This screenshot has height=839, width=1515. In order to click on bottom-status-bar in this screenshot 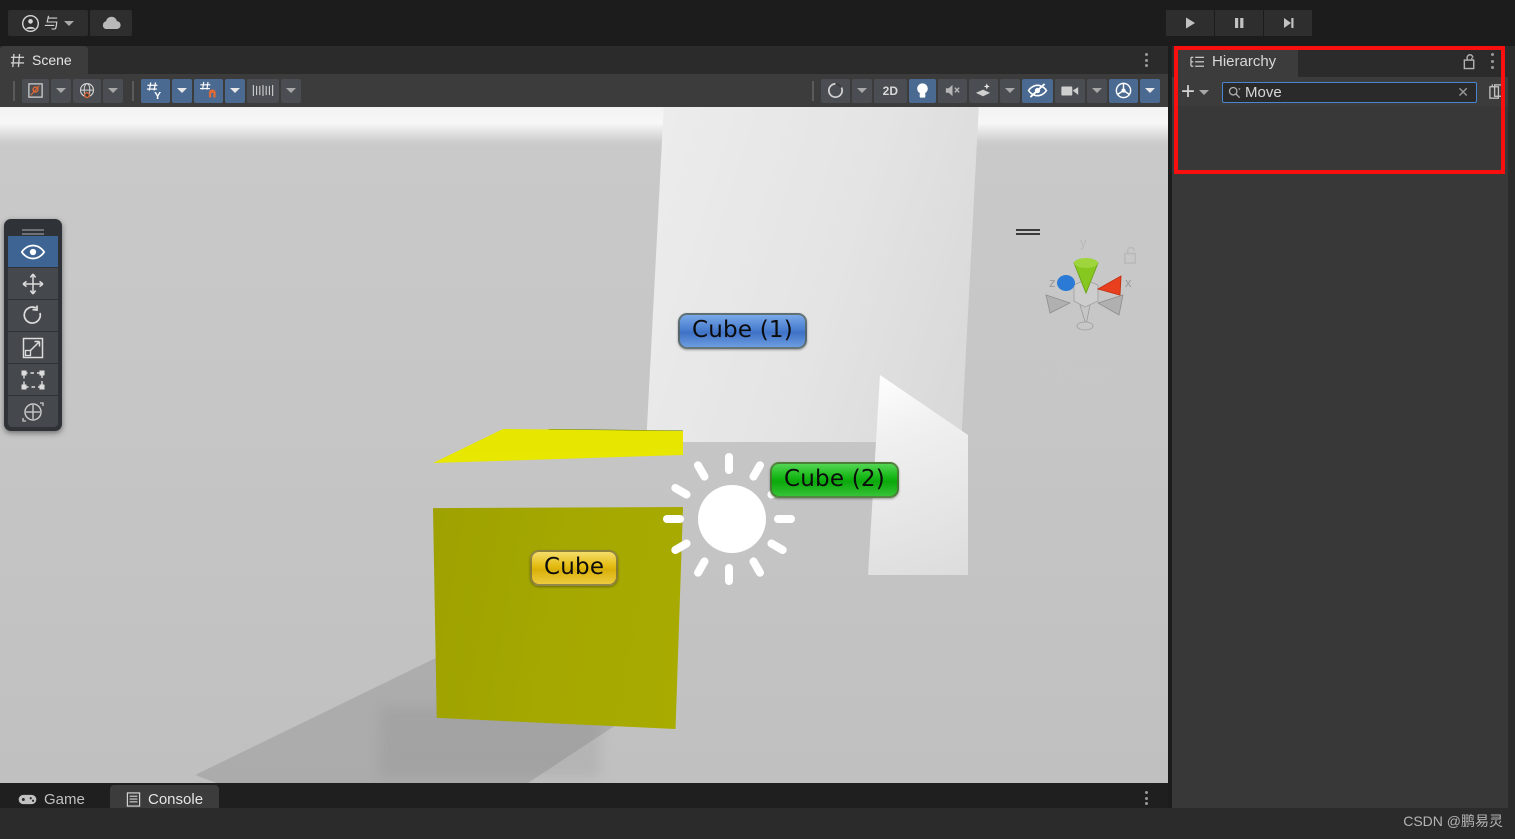, I will do `click(757, 823)`.